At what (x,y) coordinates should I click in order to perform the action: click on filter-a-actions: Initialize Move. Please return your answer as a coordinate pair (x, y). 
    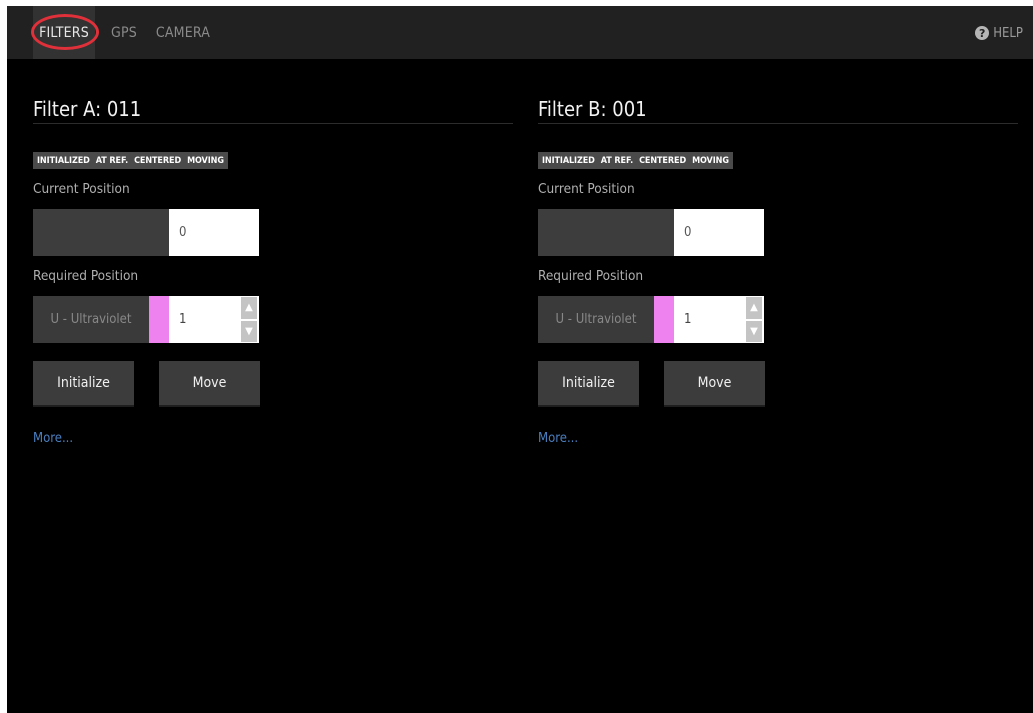
    Looking at the image, I should click on (273, 384).